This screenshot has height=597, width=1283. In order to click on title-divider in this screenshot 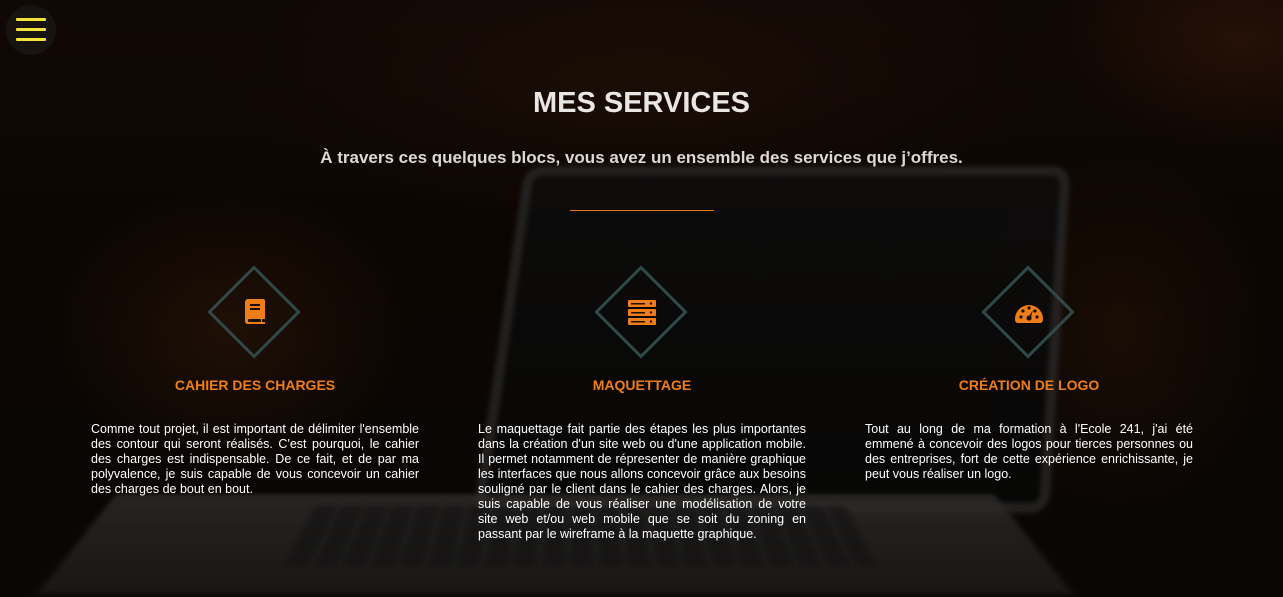, I will do `click(642, 210)`.